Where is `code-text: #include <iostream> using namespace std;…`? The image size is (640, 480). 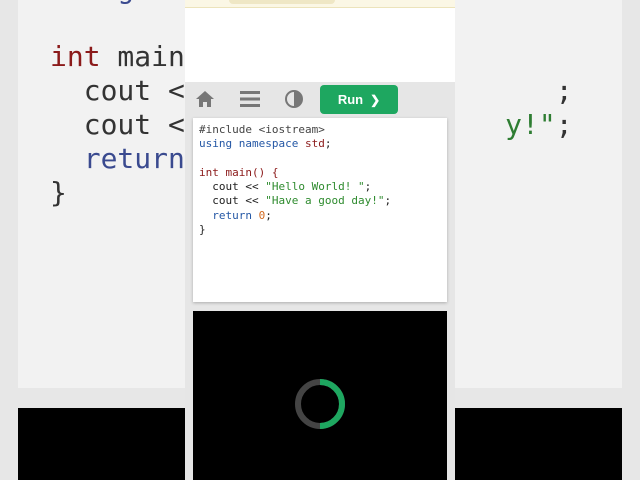 code-text: #include <iostream> using namespace std;… is located at coordinates (320, 180).